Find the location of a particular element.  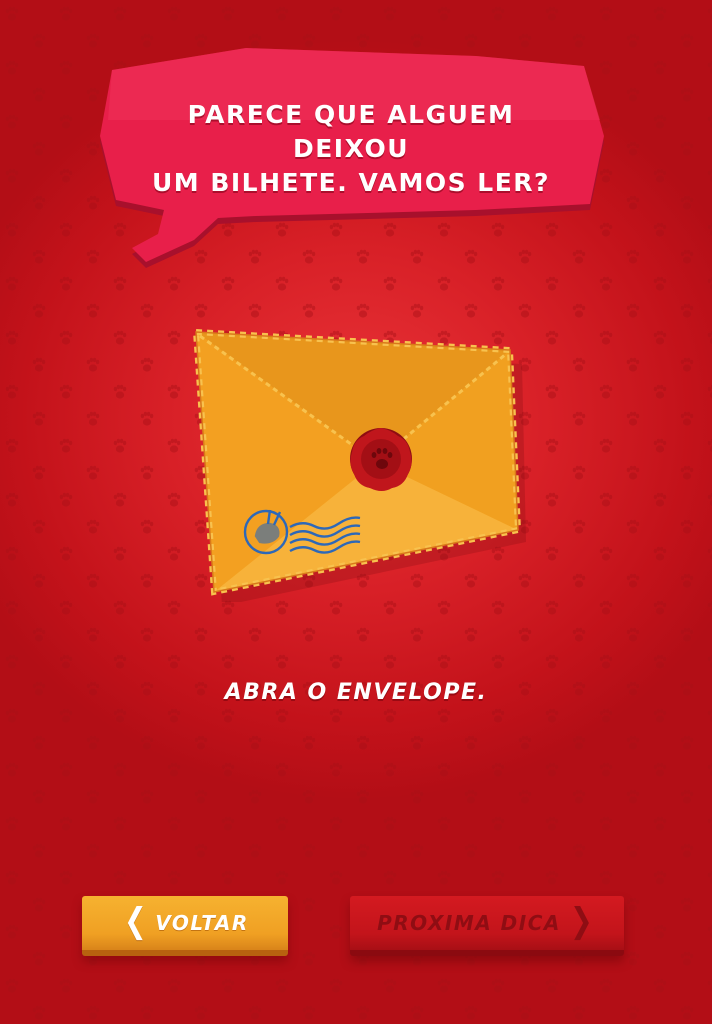

chevron-right-icon: ❯ is located at coordinates (581, 921).